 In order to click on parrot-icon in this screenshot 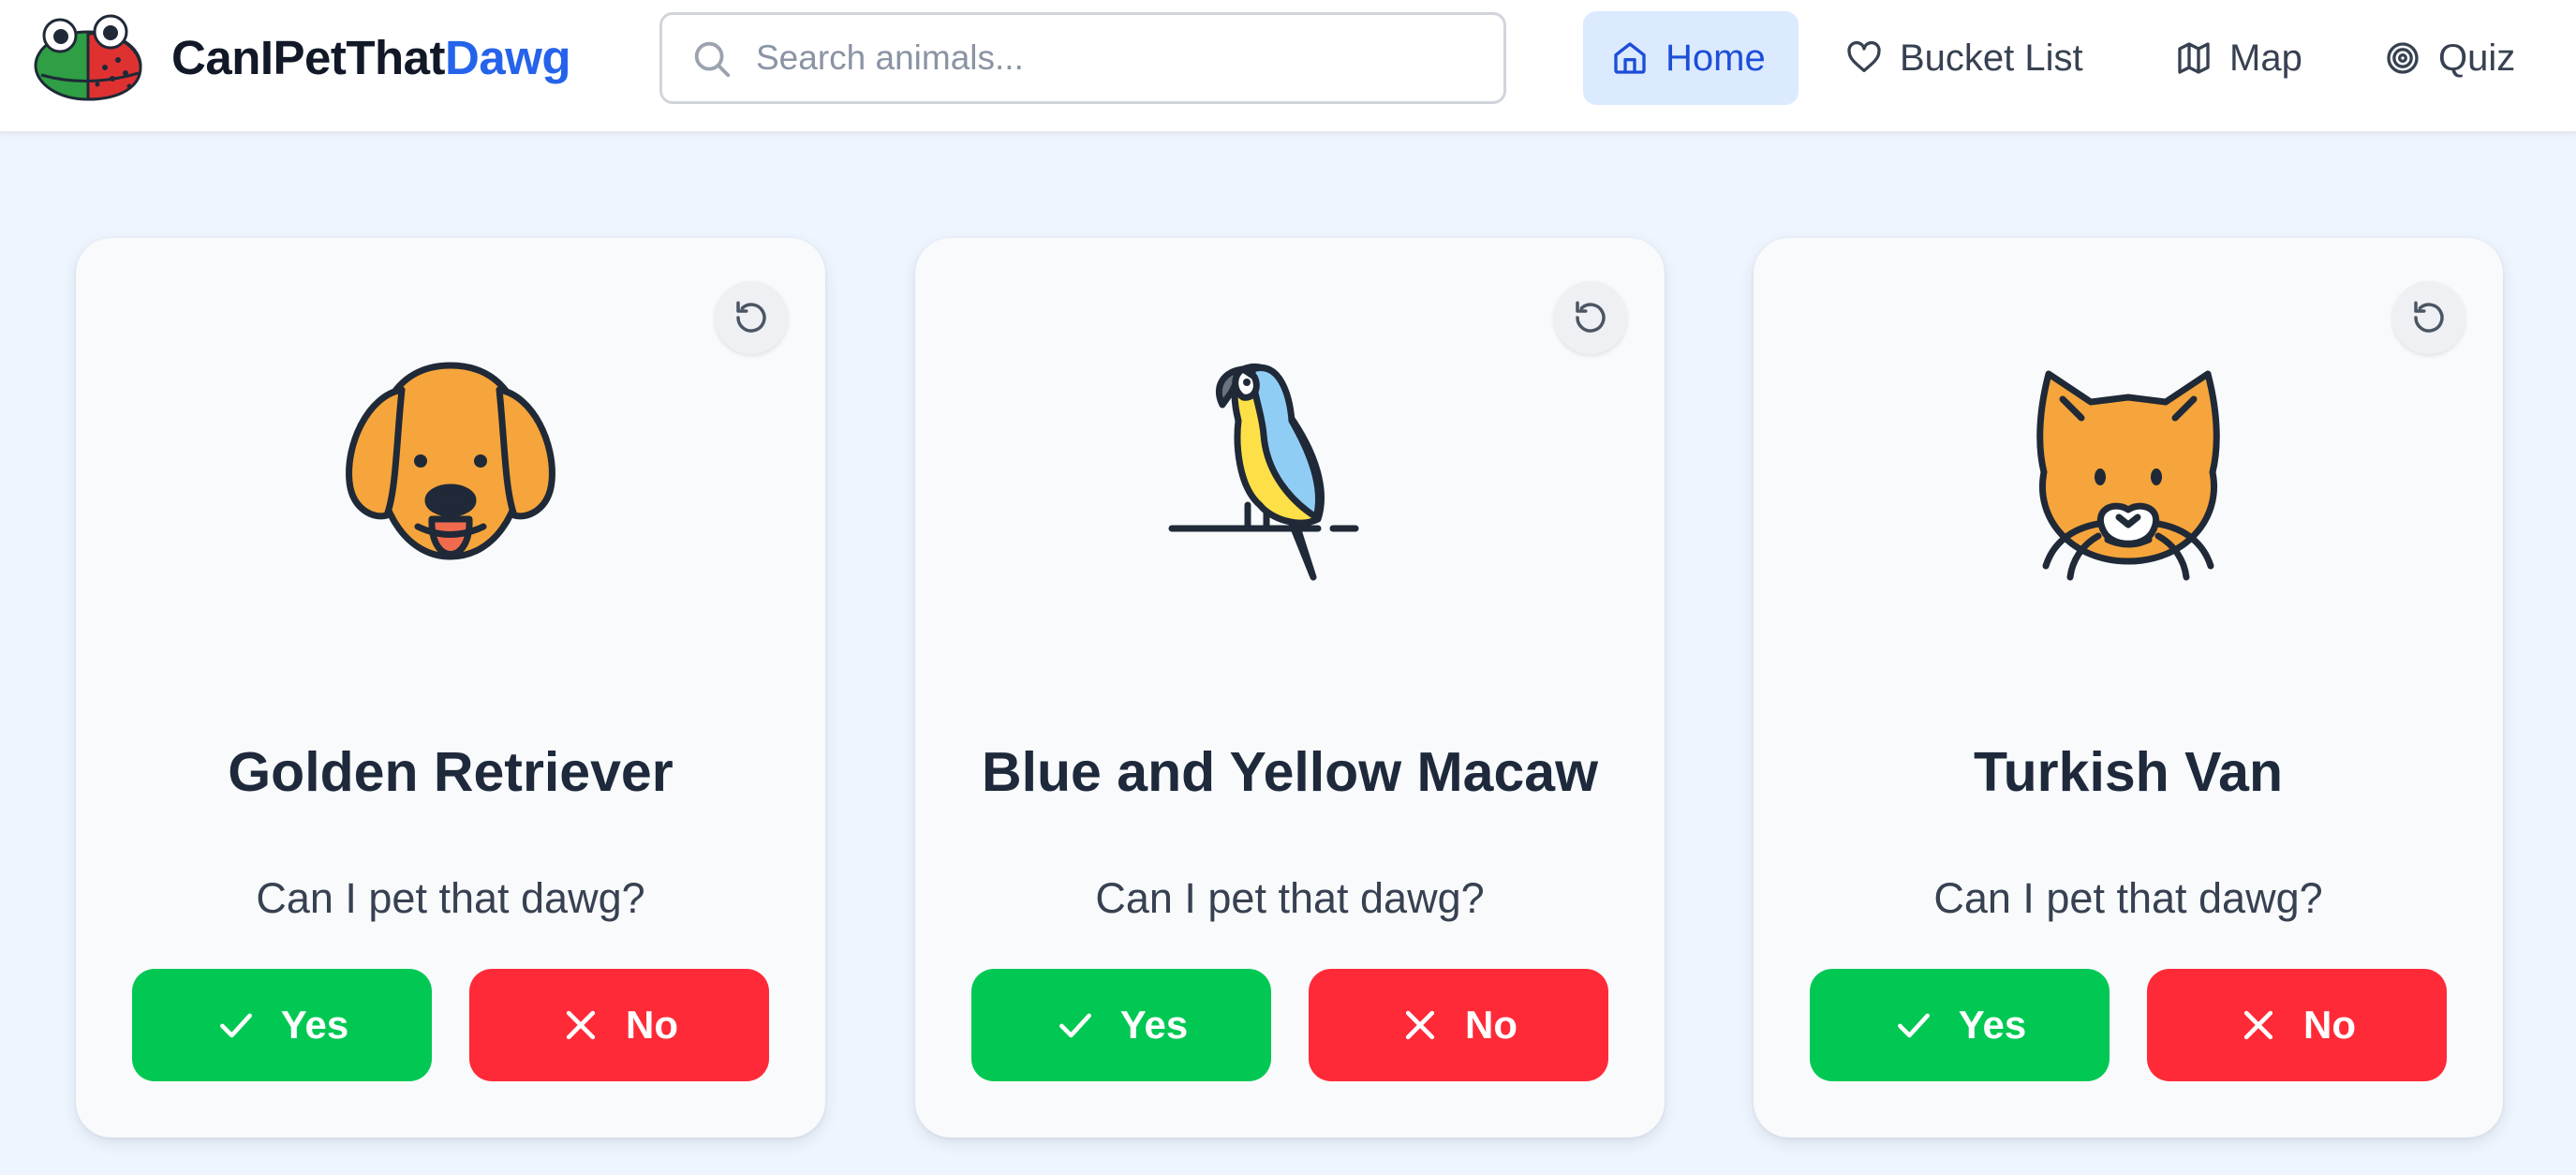, I will do `click(1263, 472)`.